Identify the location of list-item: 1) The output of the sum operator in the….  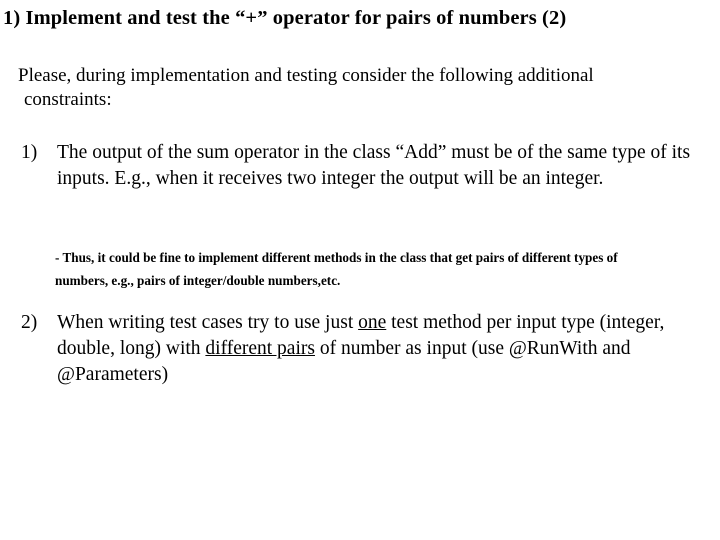
(356, 166).